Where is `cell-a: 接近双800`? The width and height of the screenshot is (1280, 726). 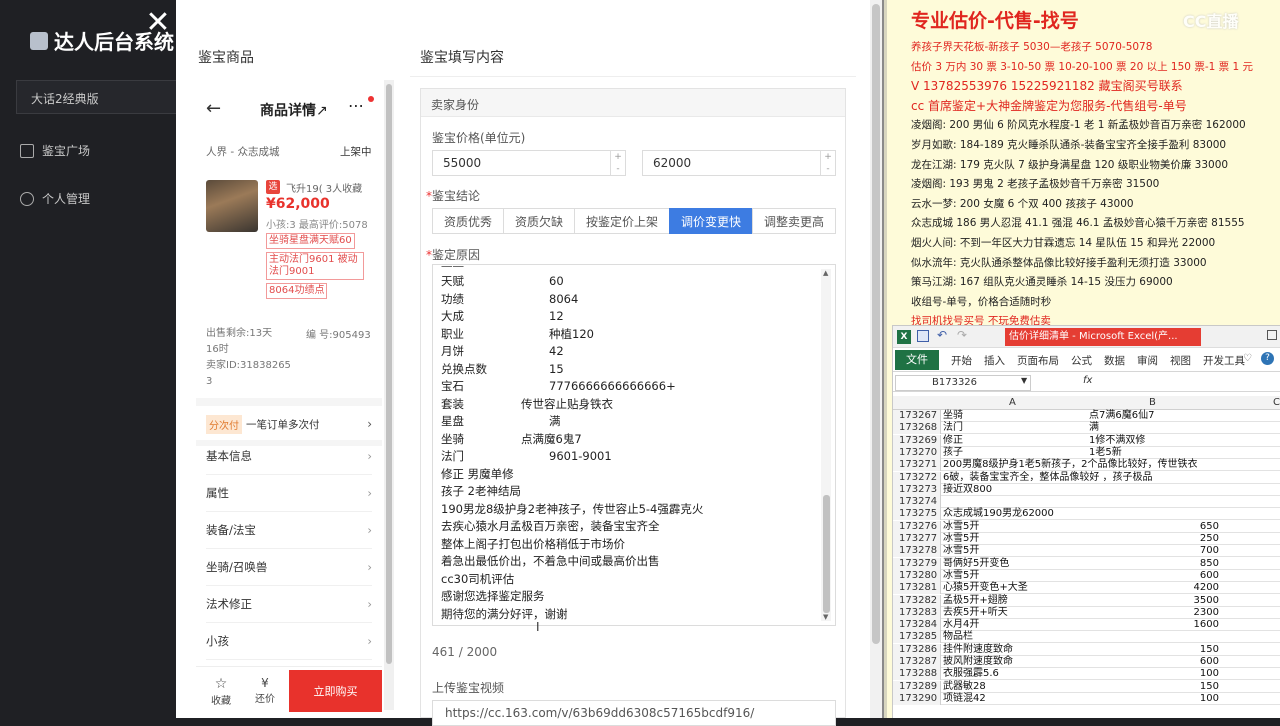 cell-a: 接近双800 is located at coordinates (1015, 490).